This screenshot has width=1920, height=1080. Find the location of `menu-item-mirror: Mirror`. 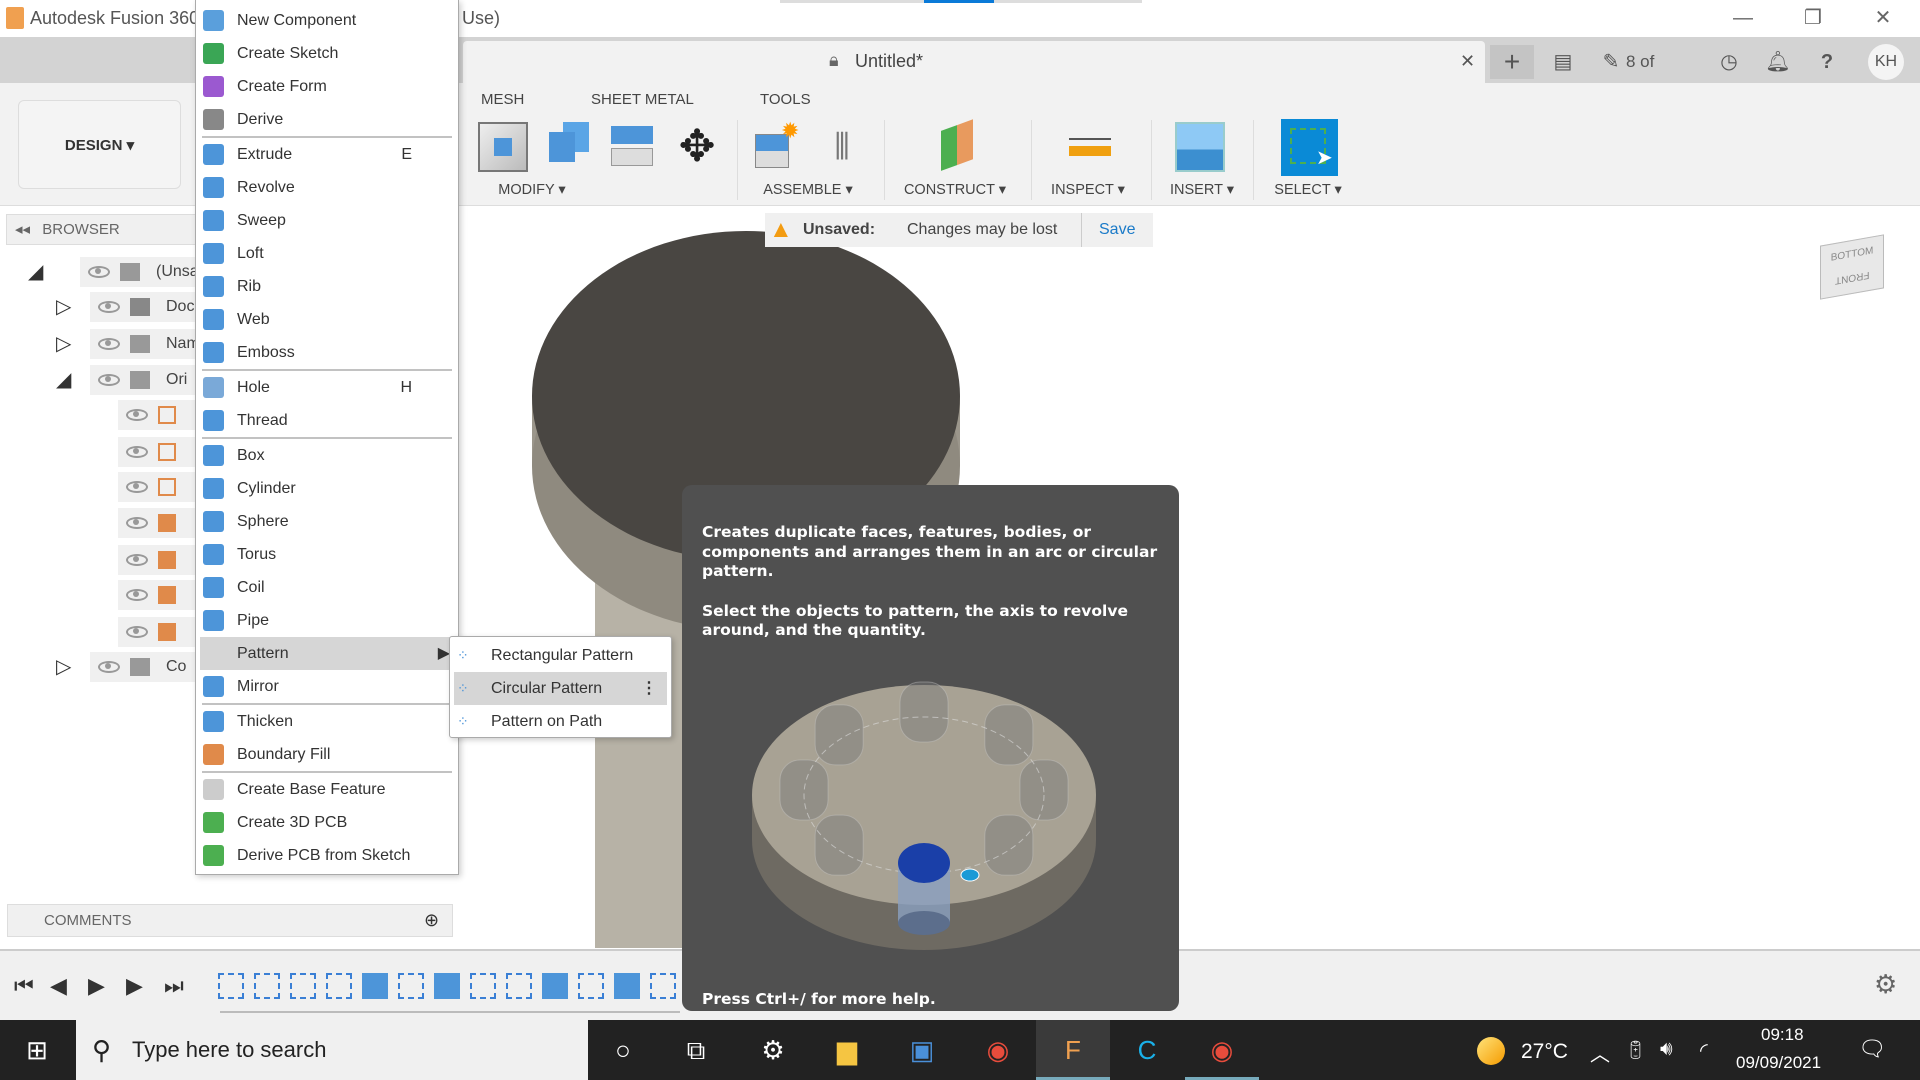

menu-item-mirror: Mirror is located at coordinates (327, 686).